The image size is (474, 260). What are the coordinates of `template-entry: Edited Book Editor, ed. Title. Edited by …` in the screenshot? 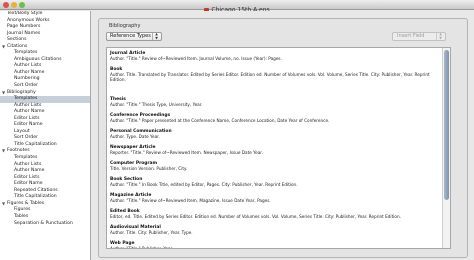 It's located at (270, 214).